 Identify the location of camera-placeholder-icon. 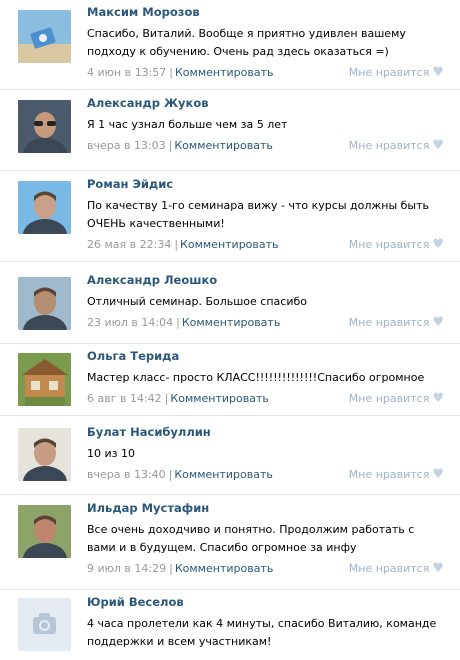
(44, 624).